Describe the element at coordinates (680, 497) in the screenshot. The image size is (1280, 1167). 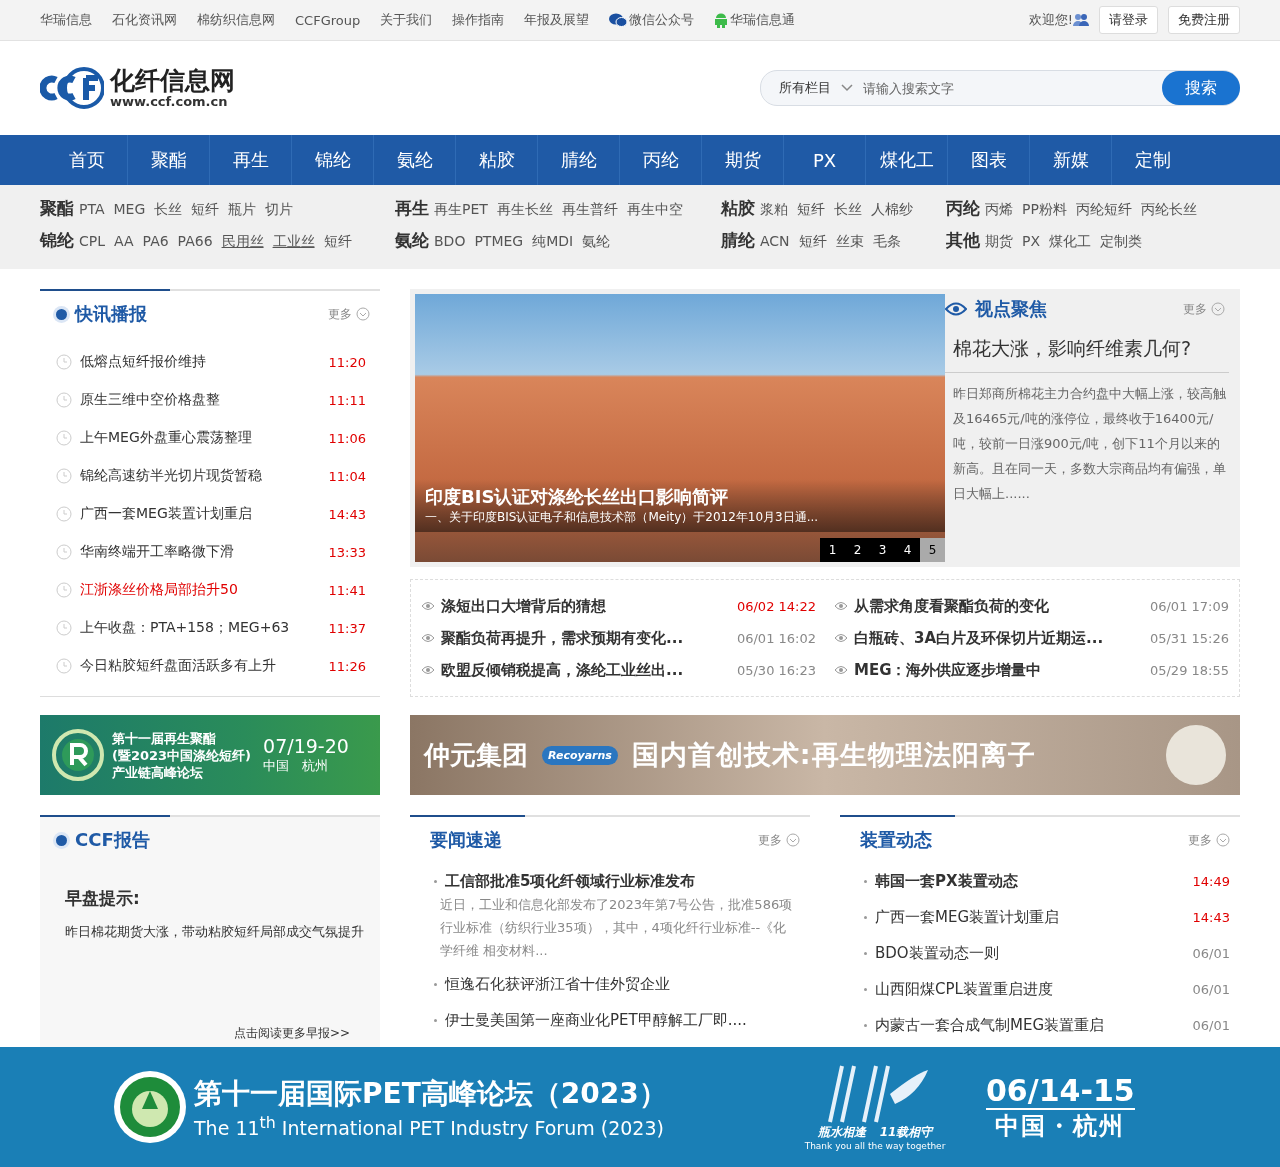
I see `slide-title: 印度BIS认证对涤纶长丝出口影响简评` at that location.